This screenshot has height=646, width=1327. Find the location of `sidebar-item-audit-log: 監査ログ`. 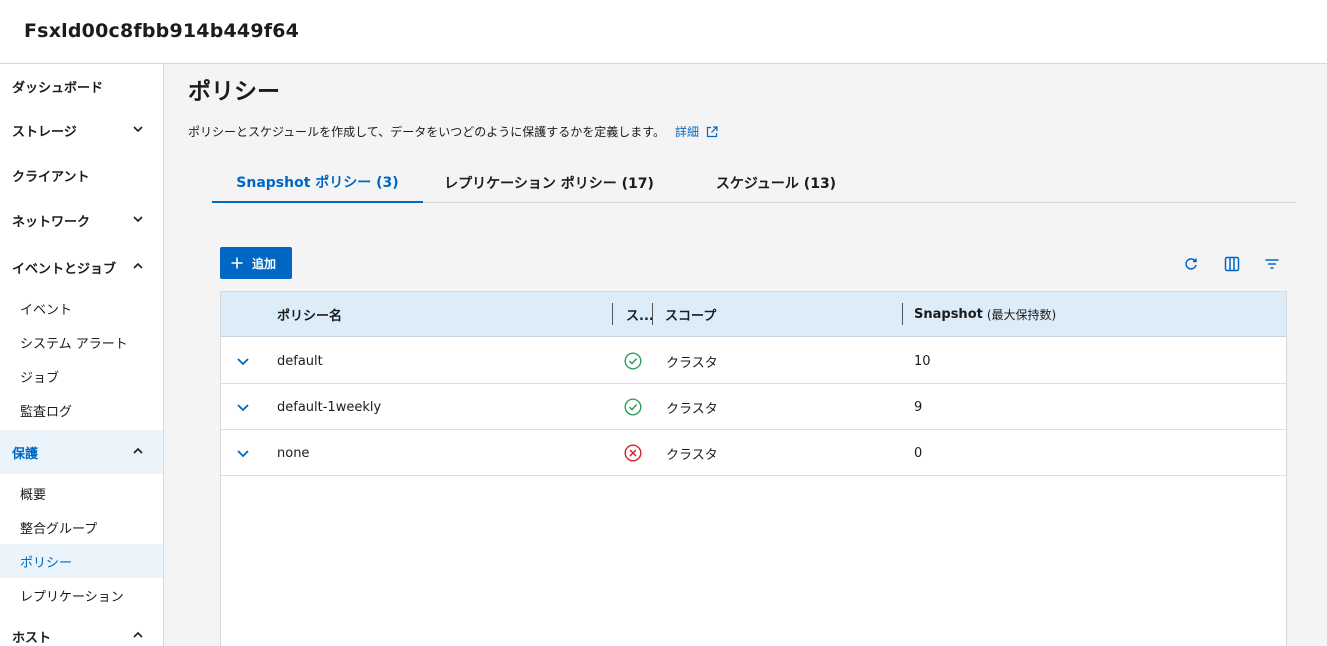

sidebar-item-audit-log: 監査ログ is located at coordinates (81, 410).